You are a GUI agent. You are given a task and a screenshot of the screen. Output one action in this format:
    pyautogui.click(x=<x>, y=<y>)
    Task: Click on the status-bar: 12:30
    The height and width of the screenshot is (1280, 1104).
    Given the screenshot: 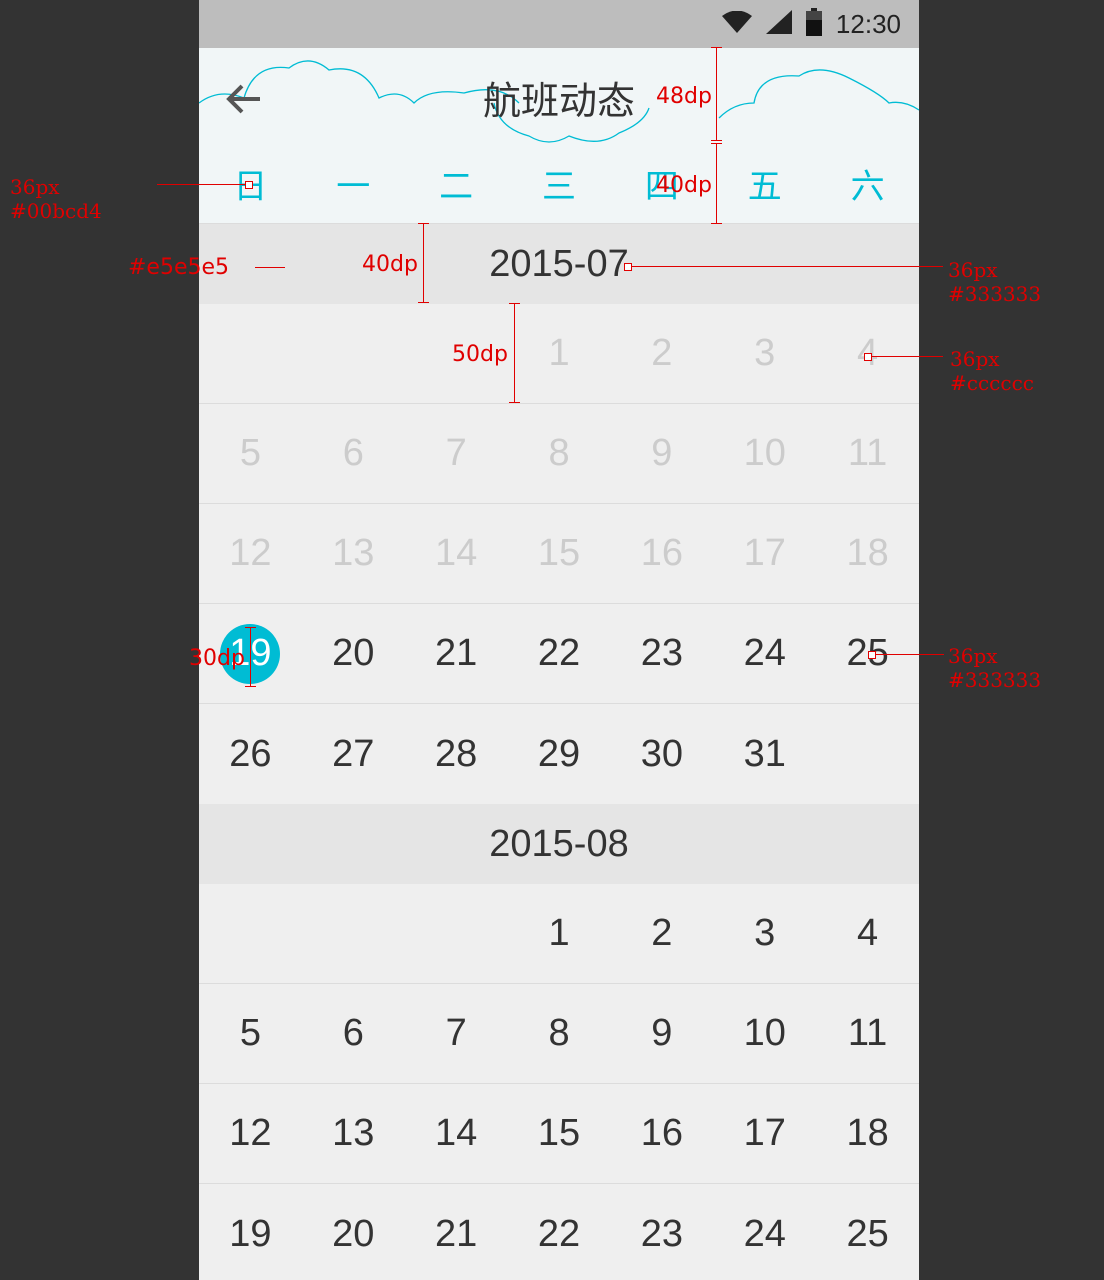 What is the action you would take?
    pyautogui.click(x=559, y=24)
    